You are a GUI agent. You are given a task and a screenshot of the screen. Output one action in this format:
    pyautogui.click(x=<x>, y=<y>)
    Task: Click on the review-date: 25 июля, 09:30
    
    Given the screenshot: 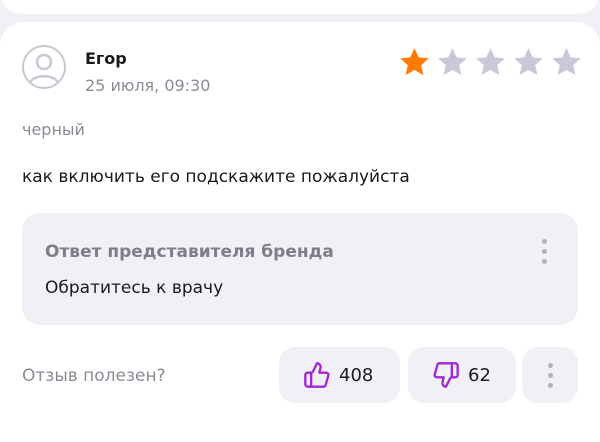 What is the action you would take?
    pyautogui.click(x=148, y=85)
    